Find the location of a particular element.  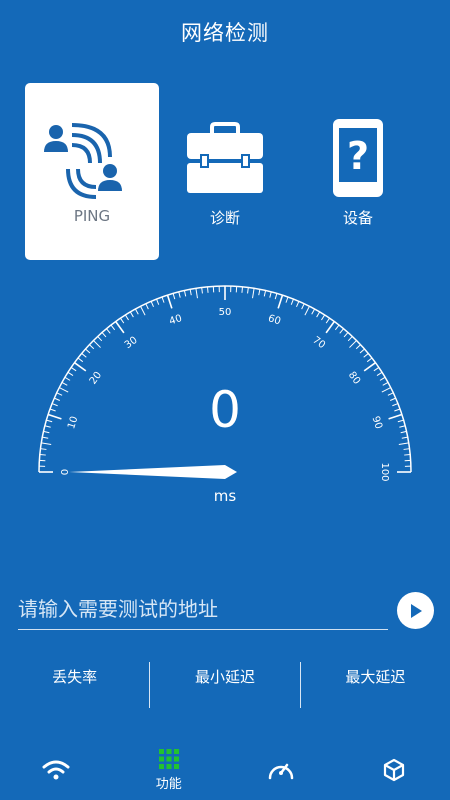

phone-question-icon: ? is located at coordinates (358, 159).